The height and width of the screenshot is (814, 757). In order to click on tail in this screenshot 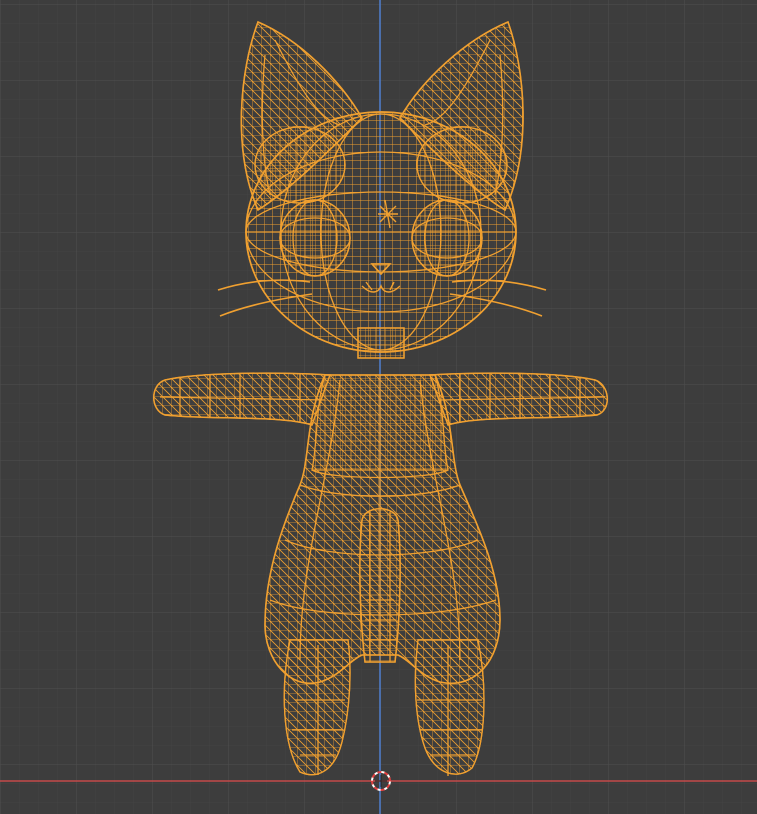, I will do `click(380, 585)`.